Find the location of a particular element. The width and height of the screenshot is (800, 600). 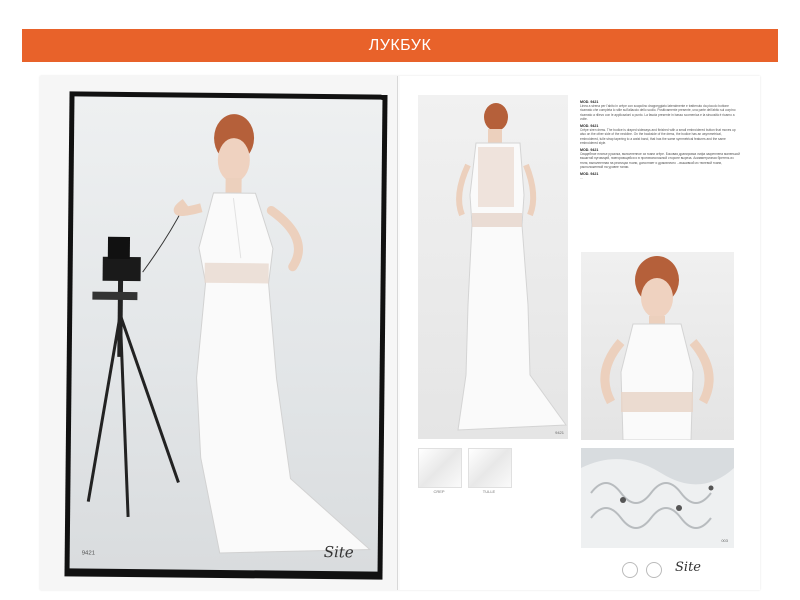

front-view-photo is located at coordinates (657, 346).